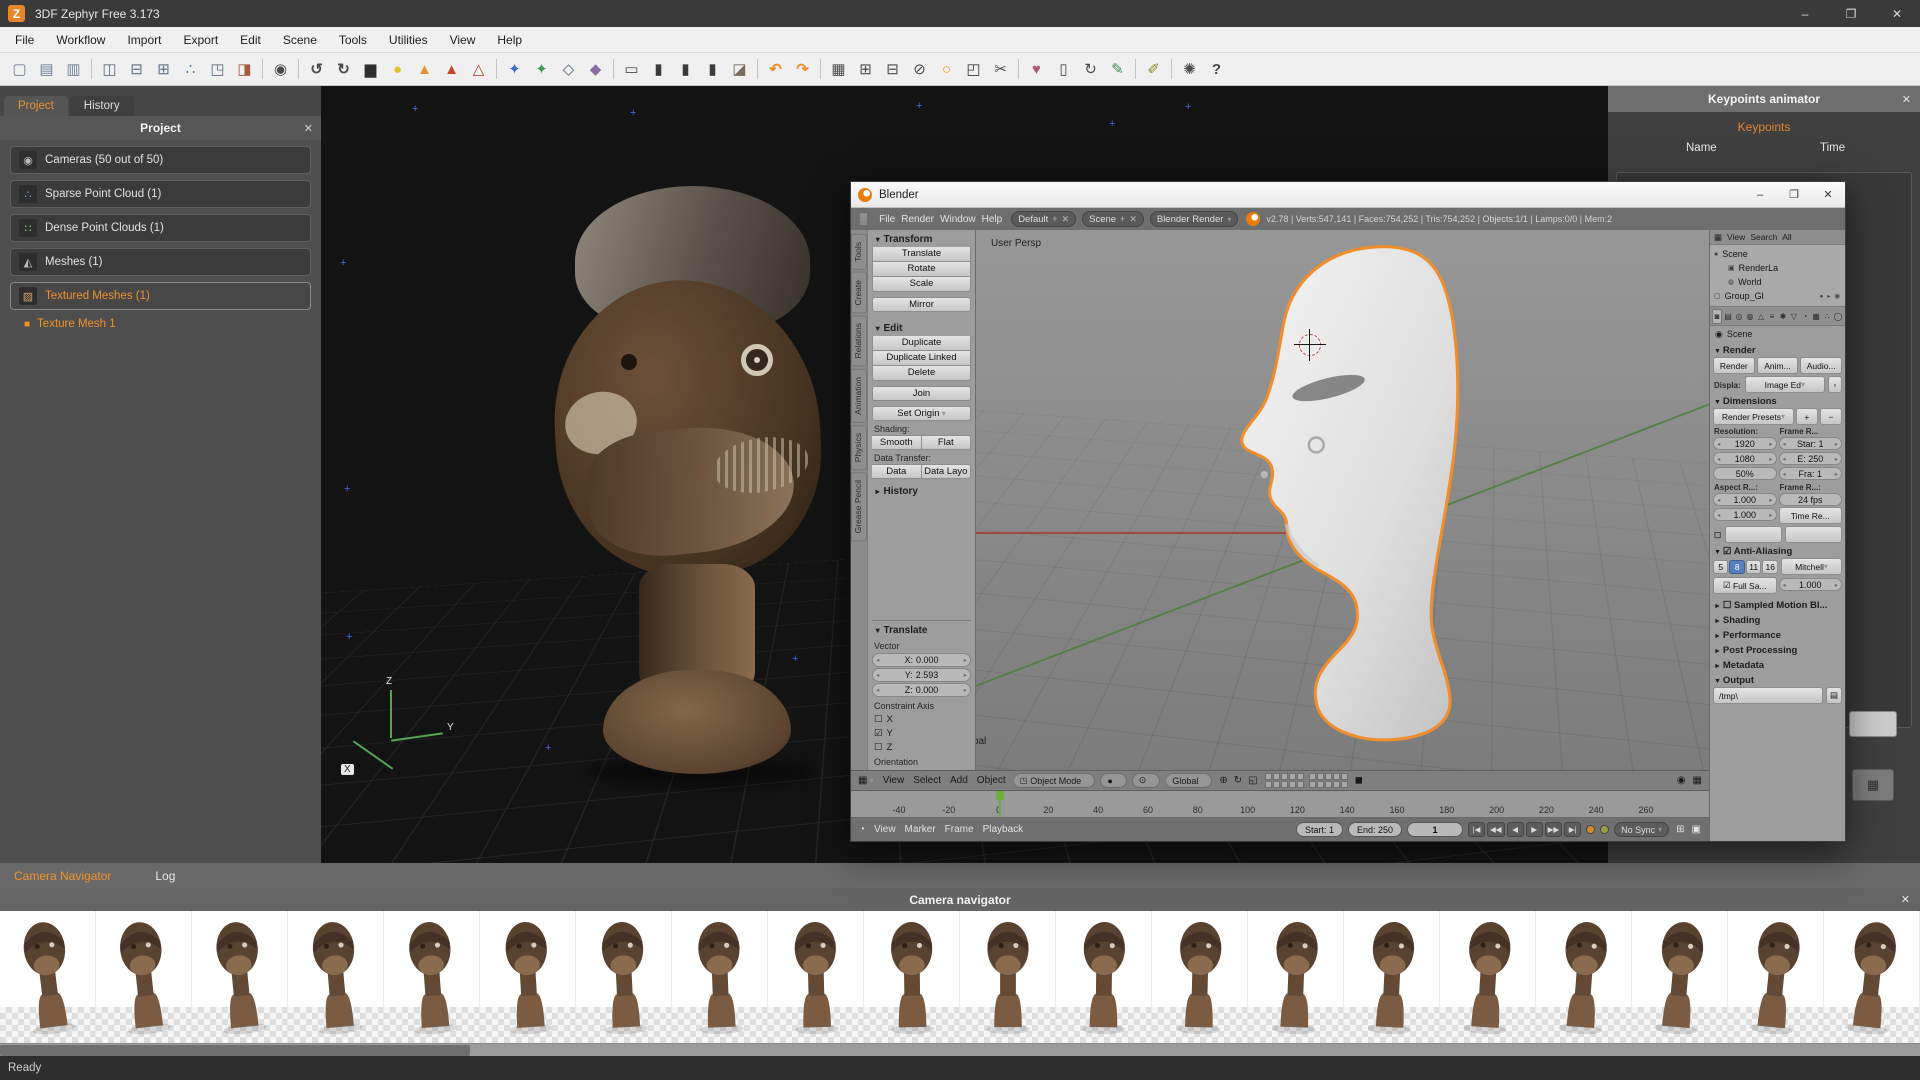 This screenshot has height=1080, width=1920. What do you see at coordinates (1777, 679) in the screenshot?
I see `output-panel-header: Output` at bounding box center [1777, 679].